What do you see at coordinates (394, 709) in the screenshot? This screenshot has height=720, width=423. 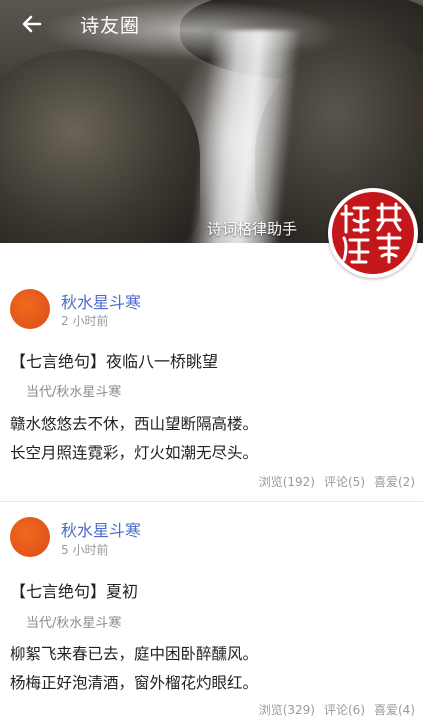 I see `like-button: 喜爱(4)` at bounding box center [394, 709].